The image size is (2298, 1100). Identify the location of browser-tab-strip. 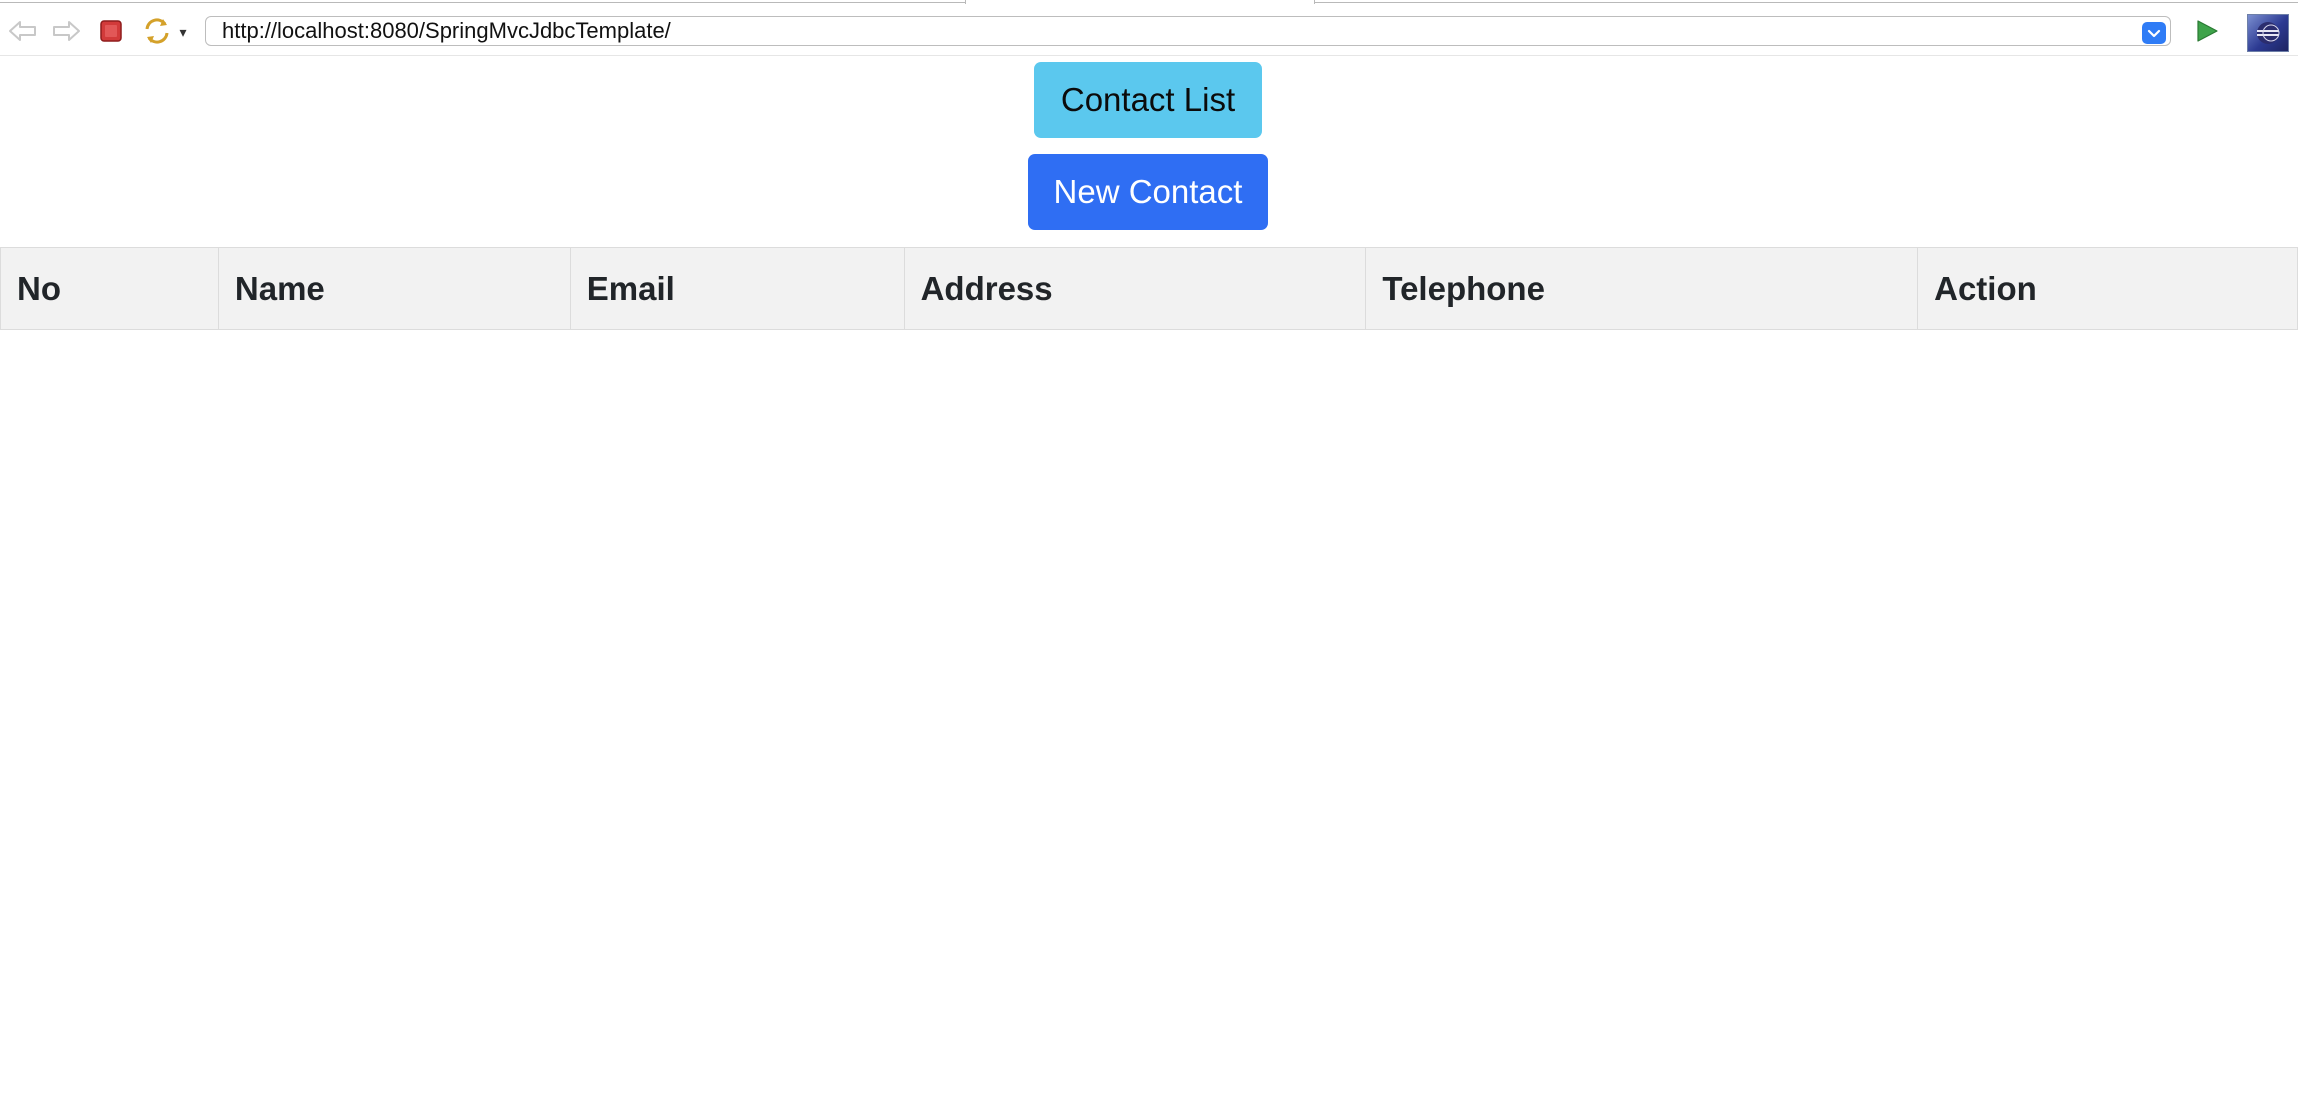
(1149, 2).